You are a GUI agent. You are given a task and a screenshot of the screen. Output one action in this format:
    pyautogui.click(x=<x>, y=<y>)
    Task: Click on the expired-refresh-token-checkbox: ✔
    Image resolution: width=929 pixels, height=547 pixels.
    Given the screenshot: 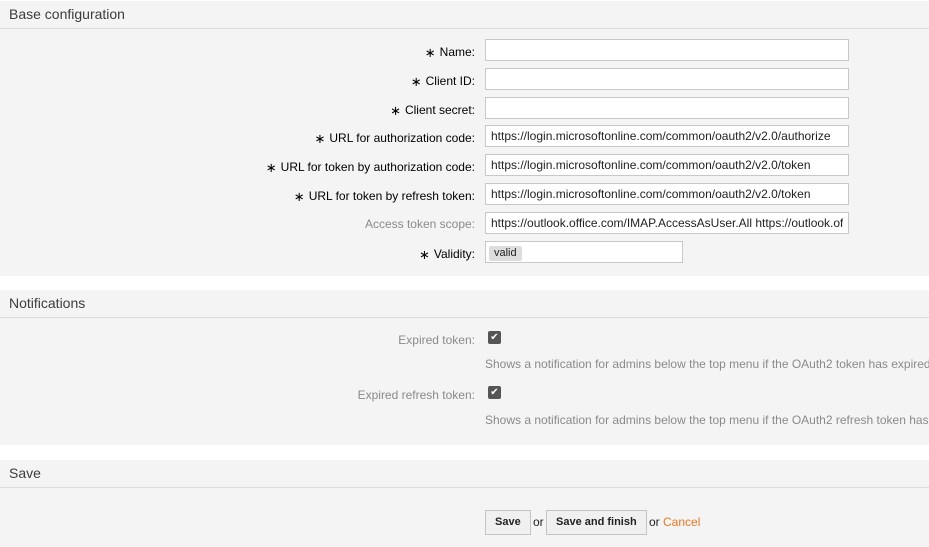 What is the action you would take?
    pyautogui.click(x=494, y=392)
    